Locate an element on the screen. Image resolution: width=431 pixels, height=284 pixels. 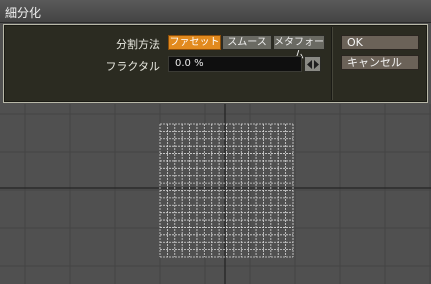
cancel-button: キャンセル is located at coordinates (380, 62).